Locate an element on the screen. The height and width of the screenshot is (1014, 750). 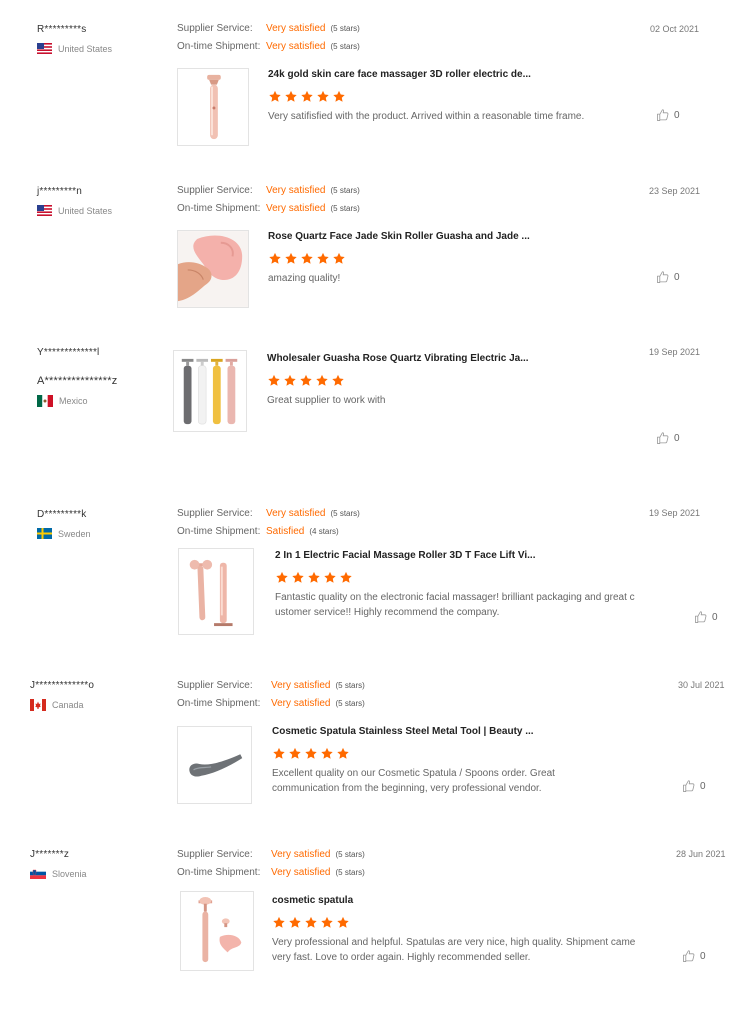
us-flag-icon is located at coordinates (44, 48).